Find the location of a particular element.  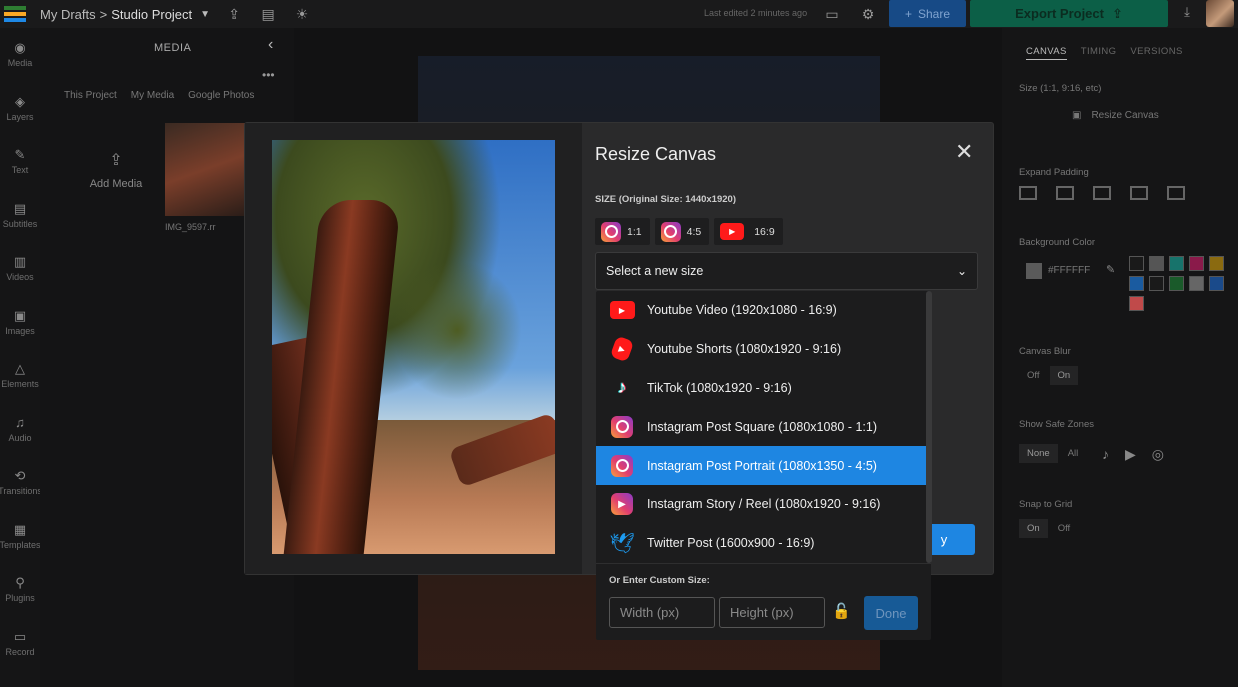

subtitles-toggle-icon: ▤ is located at coordinates (268, 14).